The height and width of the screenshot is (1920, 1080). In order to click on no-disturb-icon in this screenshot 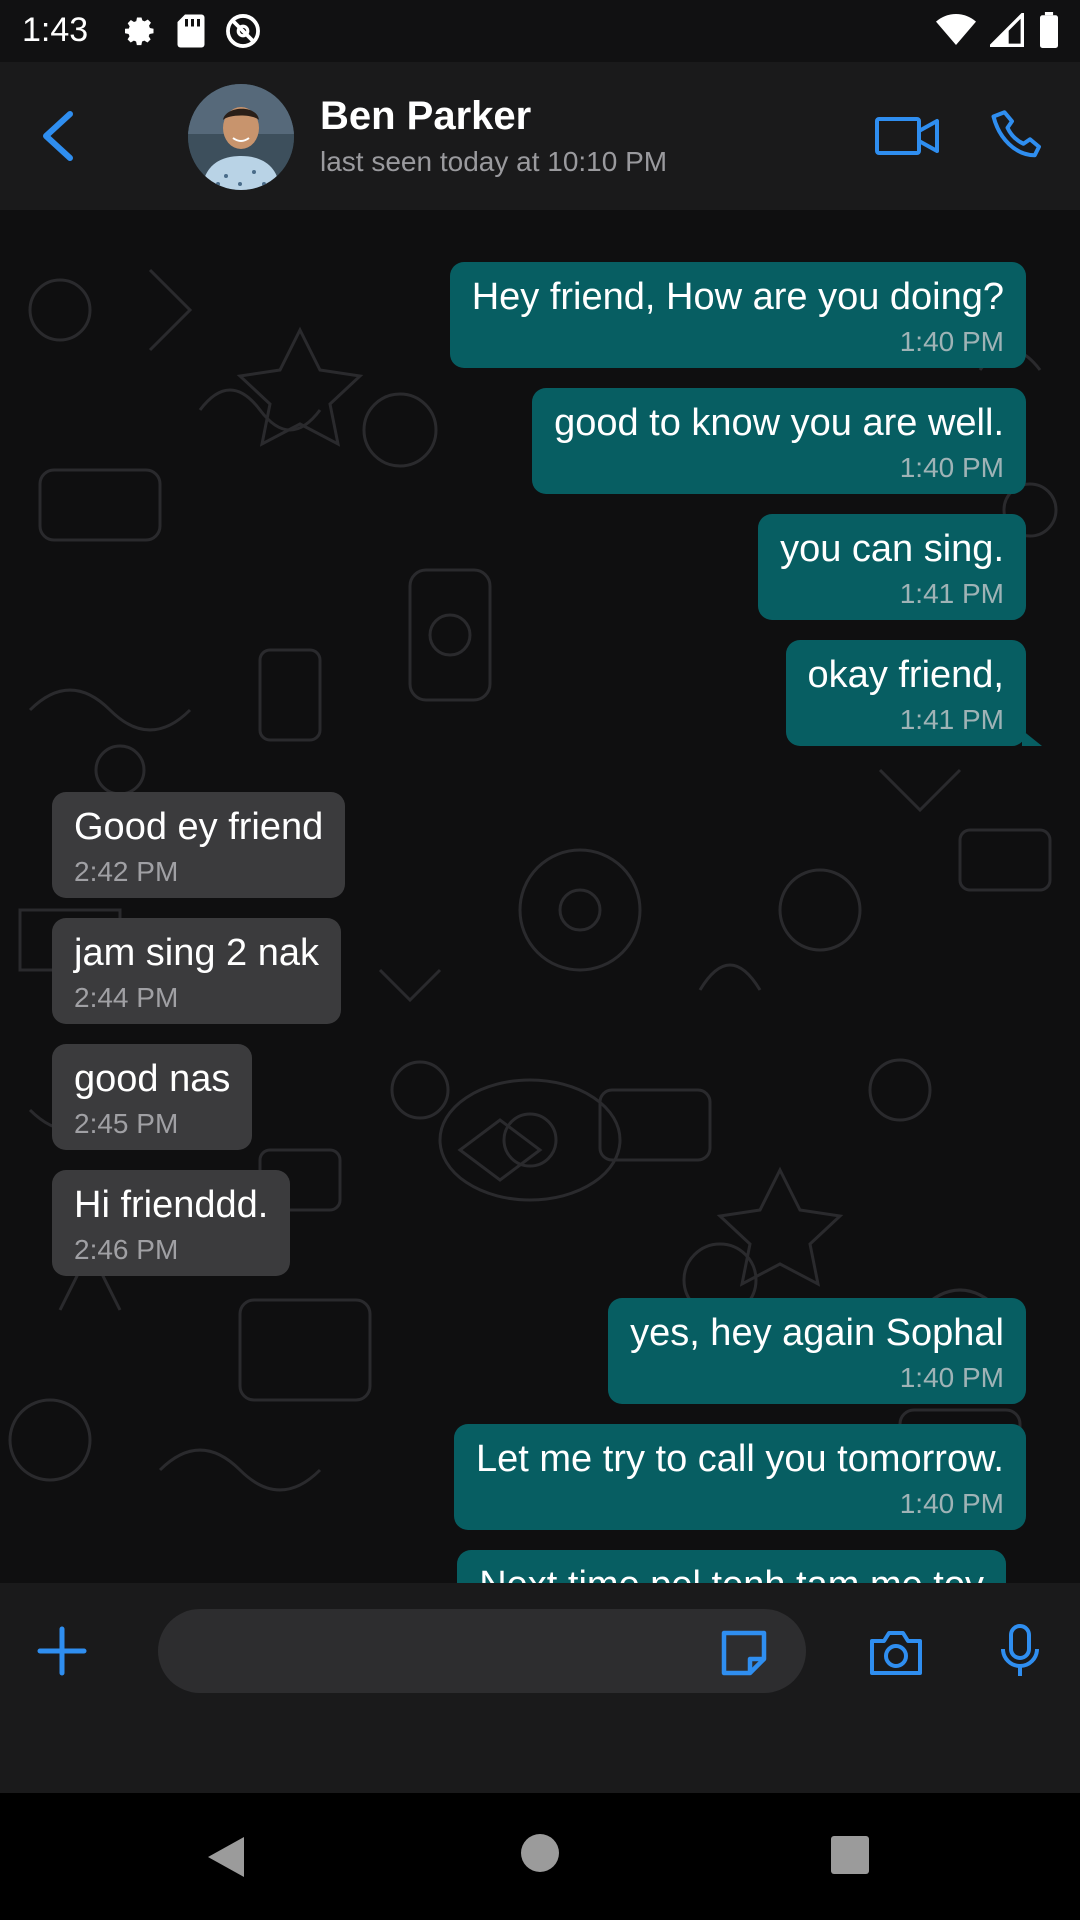, I will do `click(243, 33)`.